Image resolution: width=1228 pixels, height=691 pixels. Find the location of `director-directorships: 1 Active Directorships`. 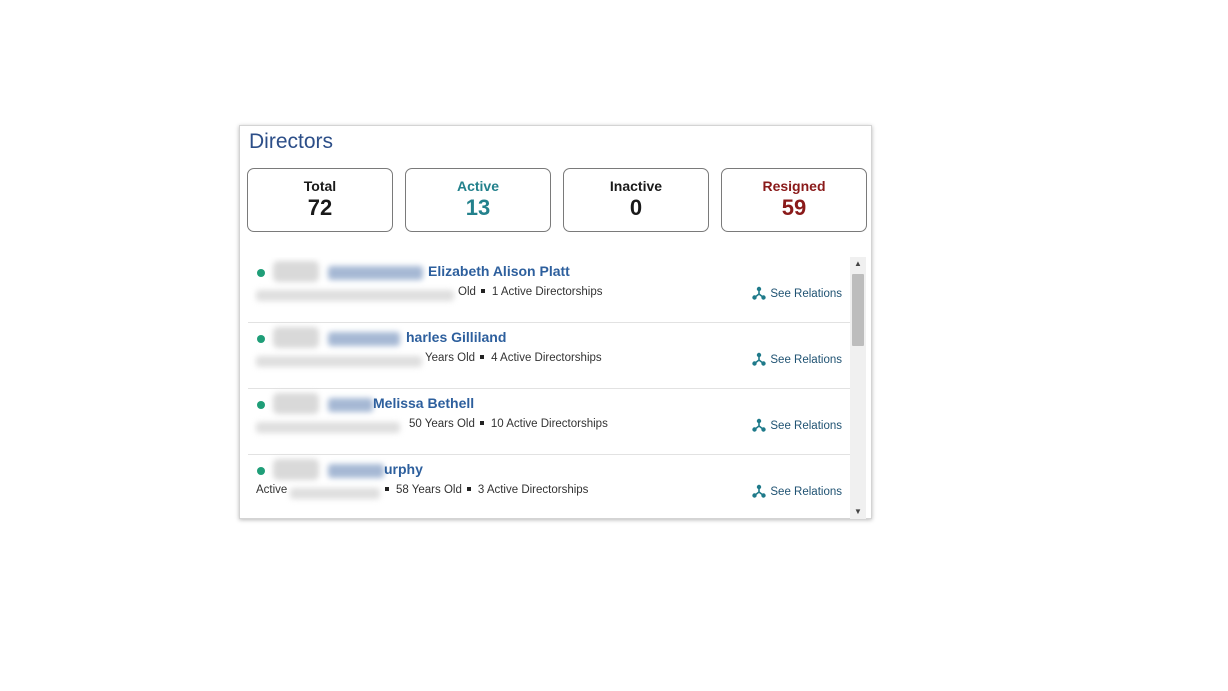

director-directorships: 1 Active Directorships is located at coordinates (547, 292).